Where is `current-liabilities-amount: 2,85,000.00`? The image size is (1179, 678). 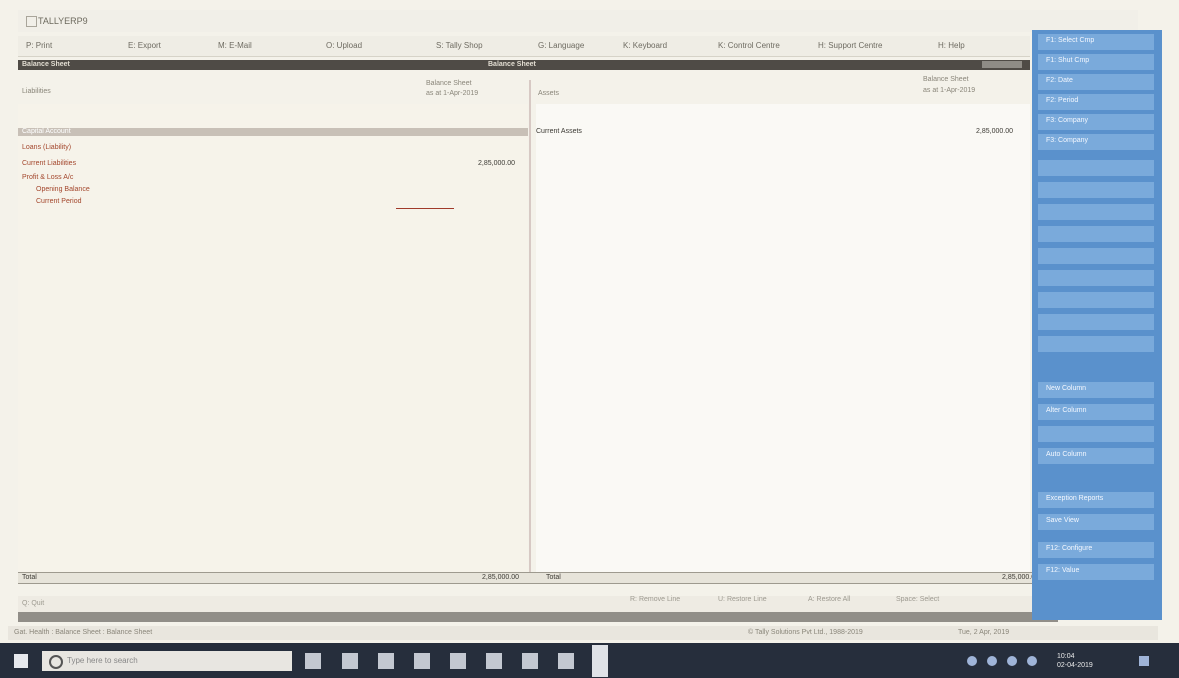 current-liabilities-amount: 2,85,000.00 is located at coordinates (496, 163).